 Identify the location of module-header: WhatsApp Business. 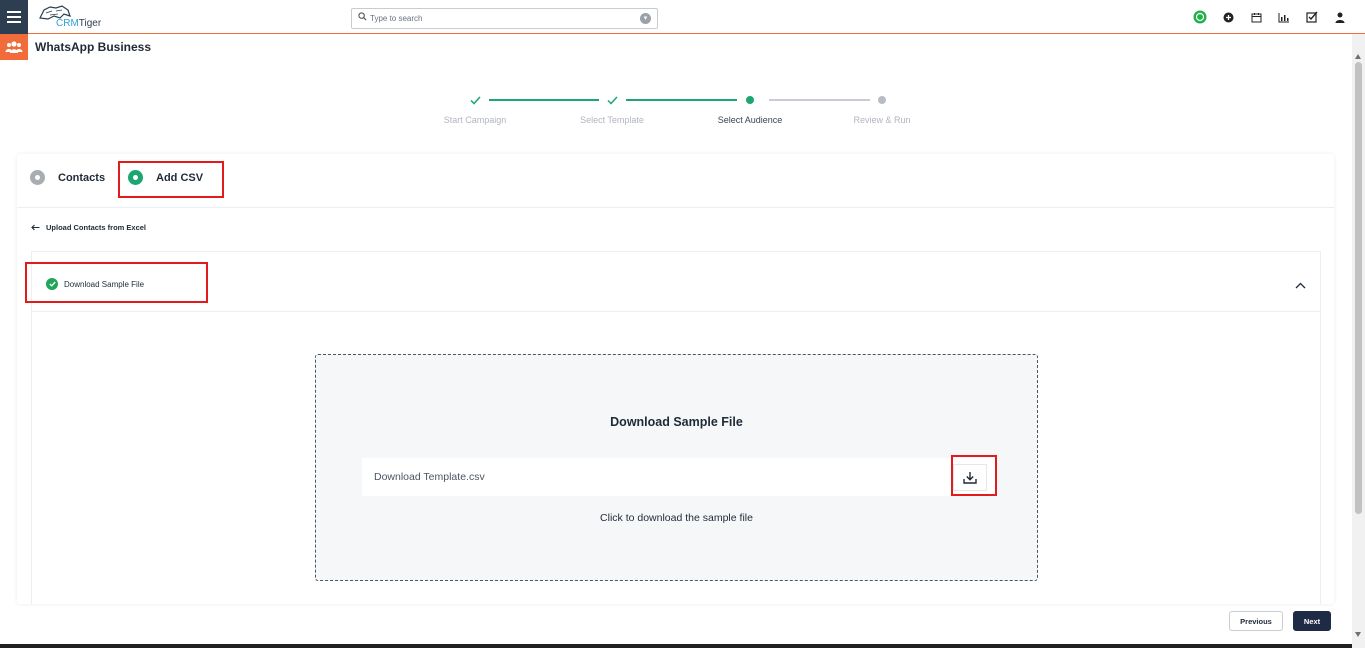
(676, 47).